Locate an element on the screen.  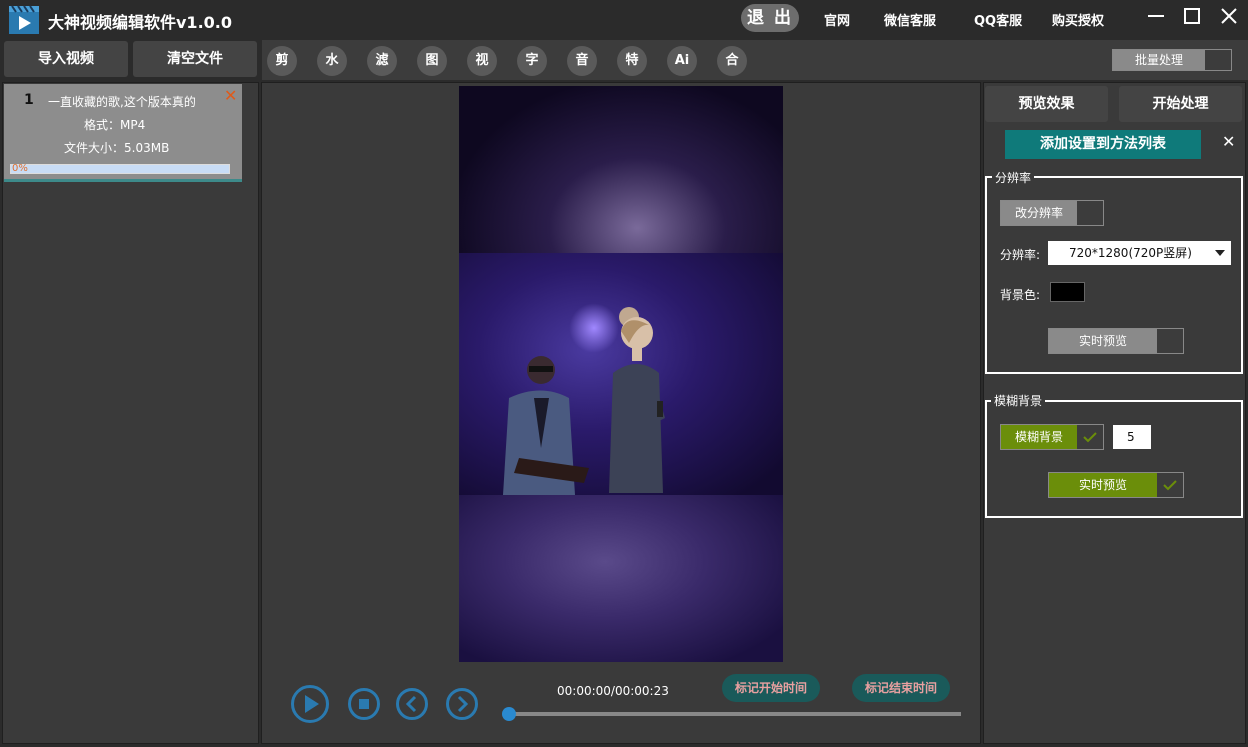
app-title: 大神视频编辑软件v1.0.0 is located at coordinates (140, 22).